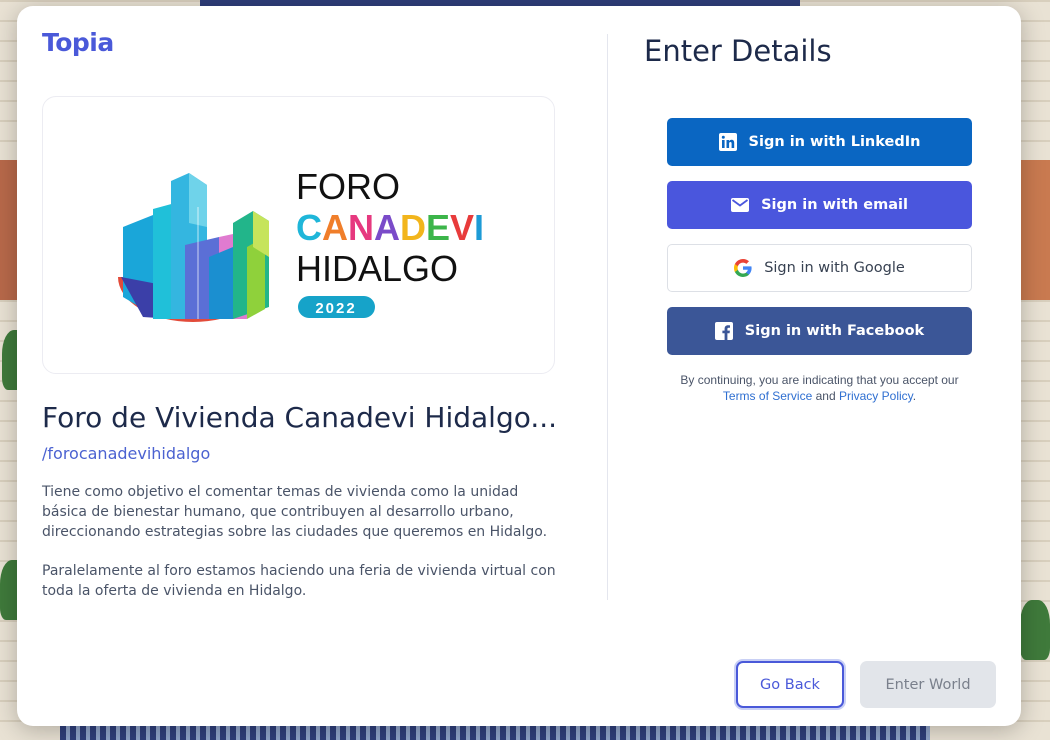 This screenshot has width=1050, height=740. Describe the element at coordinates (790, 684) in the screenshot. I see `go-back-button: Go Back` at that location.